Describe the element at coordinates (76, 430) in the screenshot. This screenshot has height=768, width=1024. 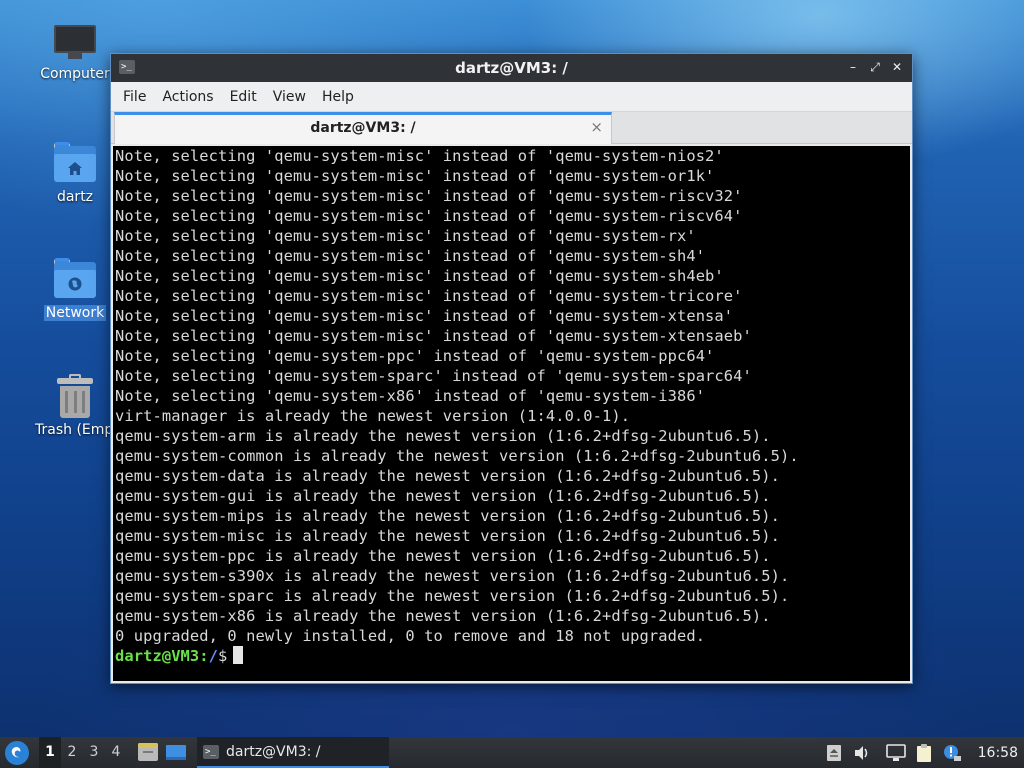
I see `desktop-icon-label: Trash (Empty)` at that location.